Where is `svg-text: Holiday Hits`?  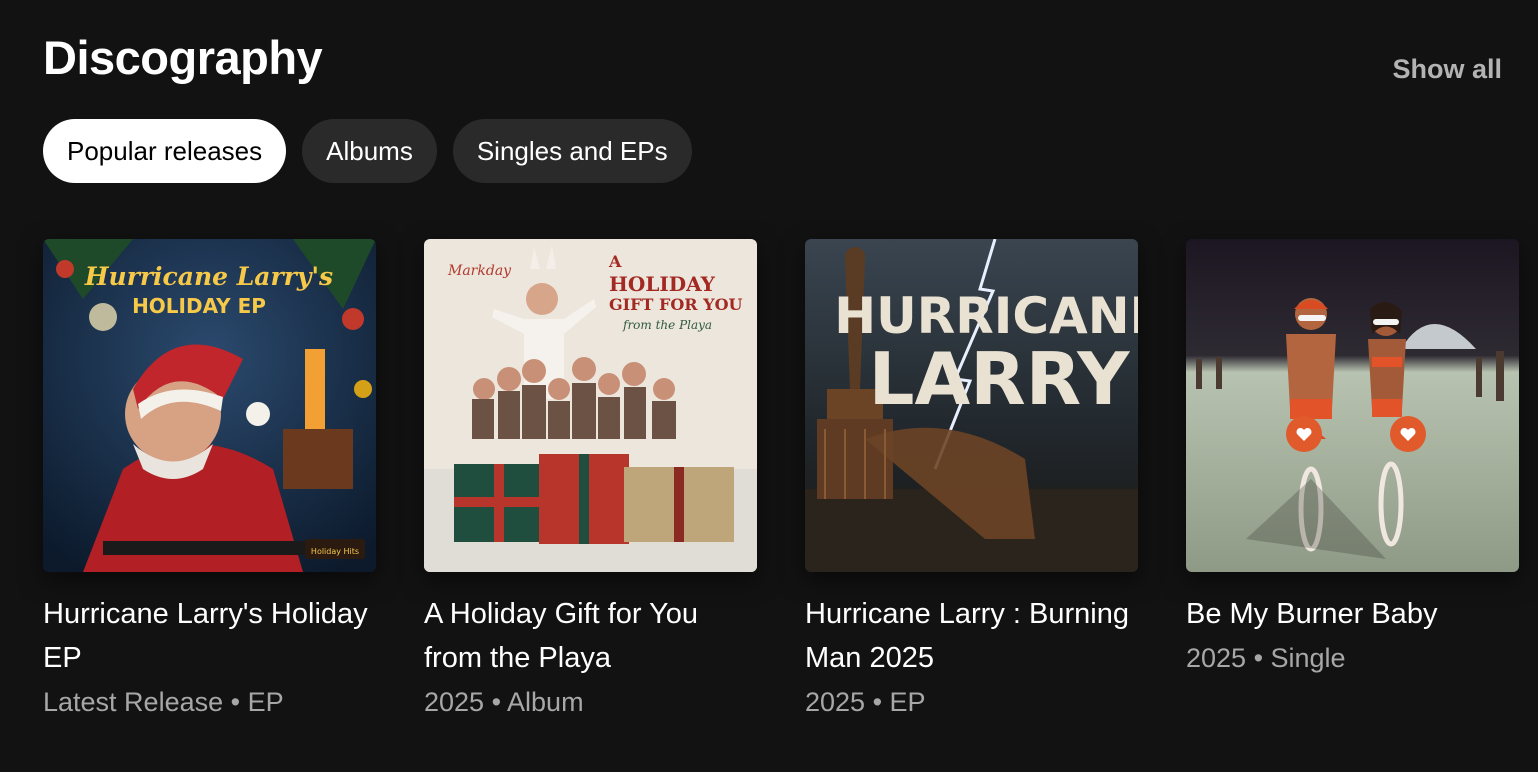
svg-text: Holiday Hits is located at coordinates (335, 551).